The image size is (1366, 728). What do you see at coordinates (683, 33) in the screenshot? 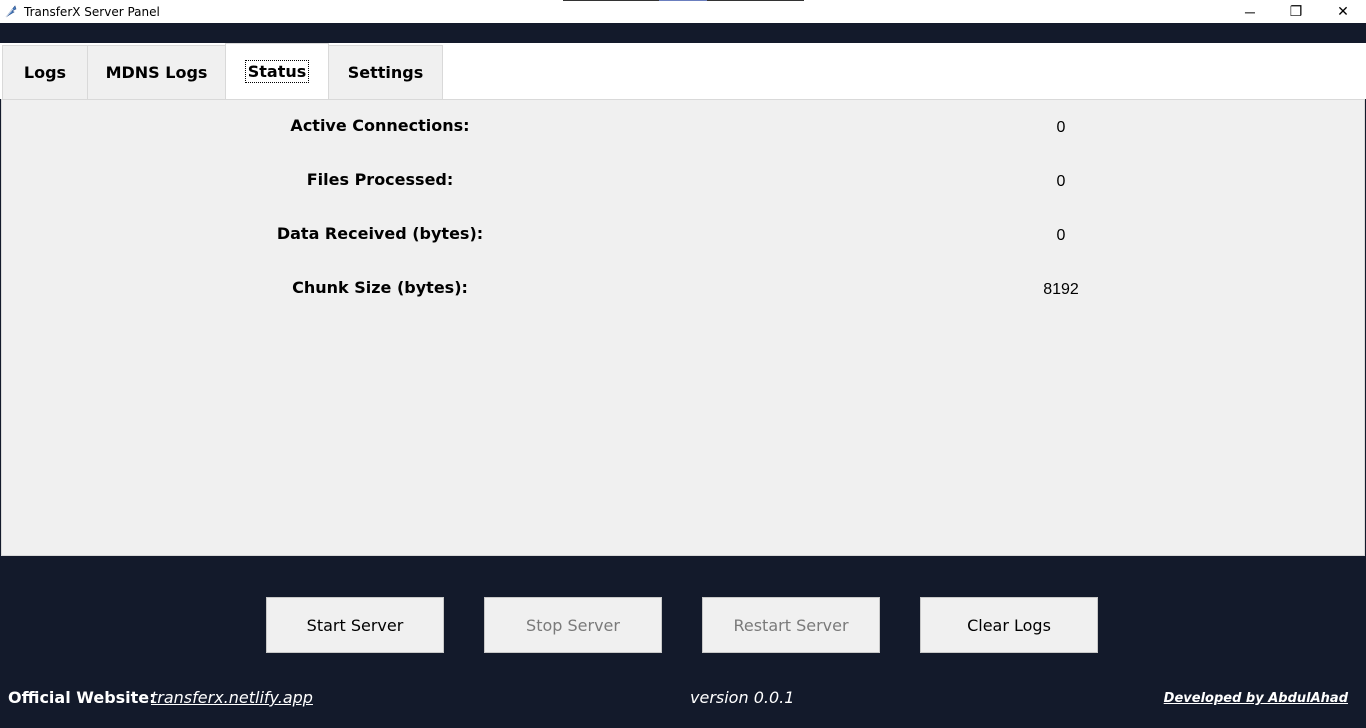
I see `header-band` at bounding box center [683, 33].